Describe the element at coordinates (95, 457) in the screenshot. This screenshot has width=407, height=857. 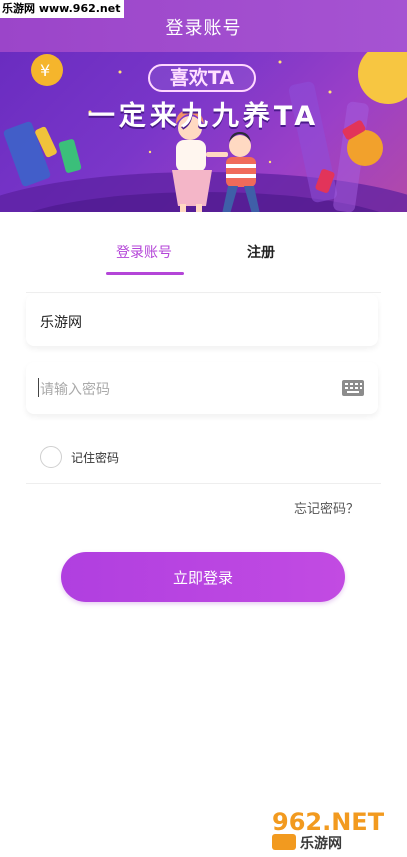
I see `remember-label: 记住密码` at that location.